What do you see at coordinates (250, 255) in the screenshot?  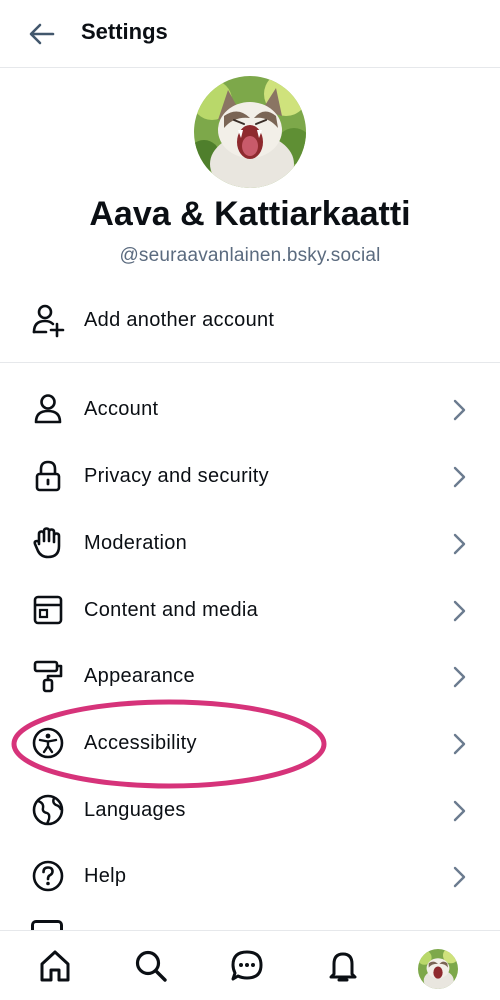 I see `profile-handle: @seuraavanlainen.bsky.social` at bounding box center [250, 255].